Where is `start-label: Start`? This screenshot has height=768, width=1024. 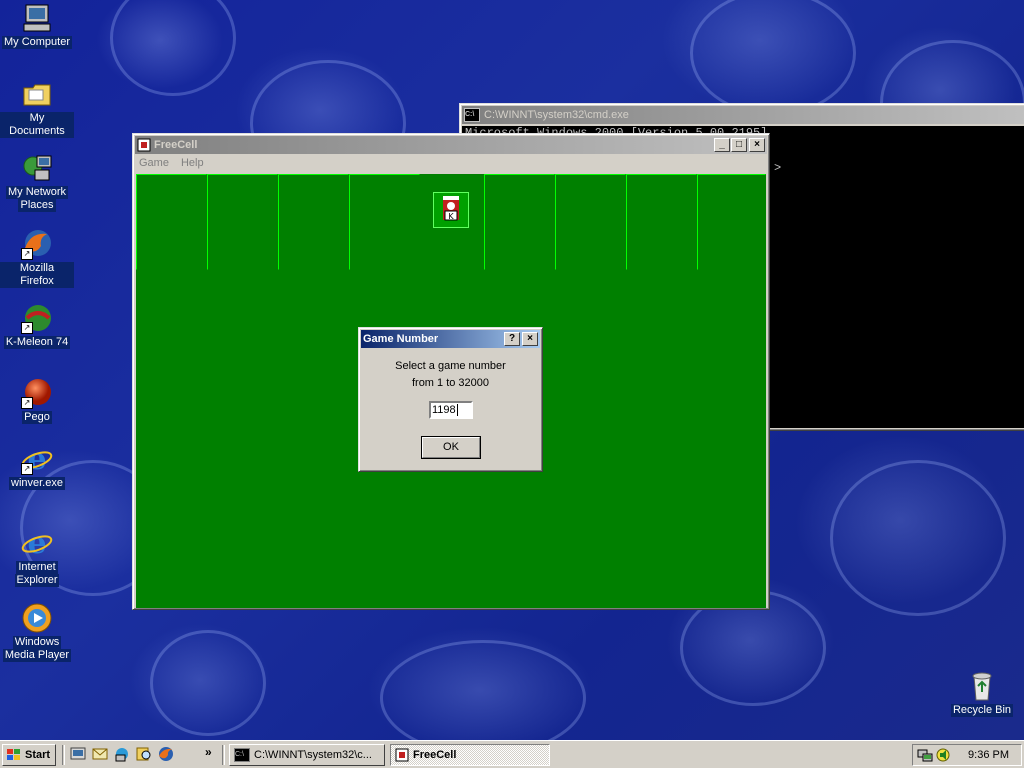 start-label: Start is located at coordinates (38, 755).